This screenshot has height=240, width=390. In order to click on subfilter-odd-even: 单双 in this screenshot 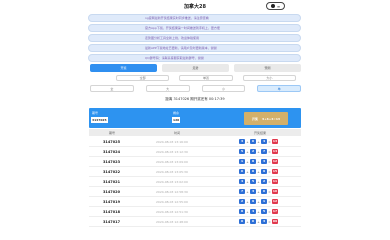, I will do `click(206, 78)`.